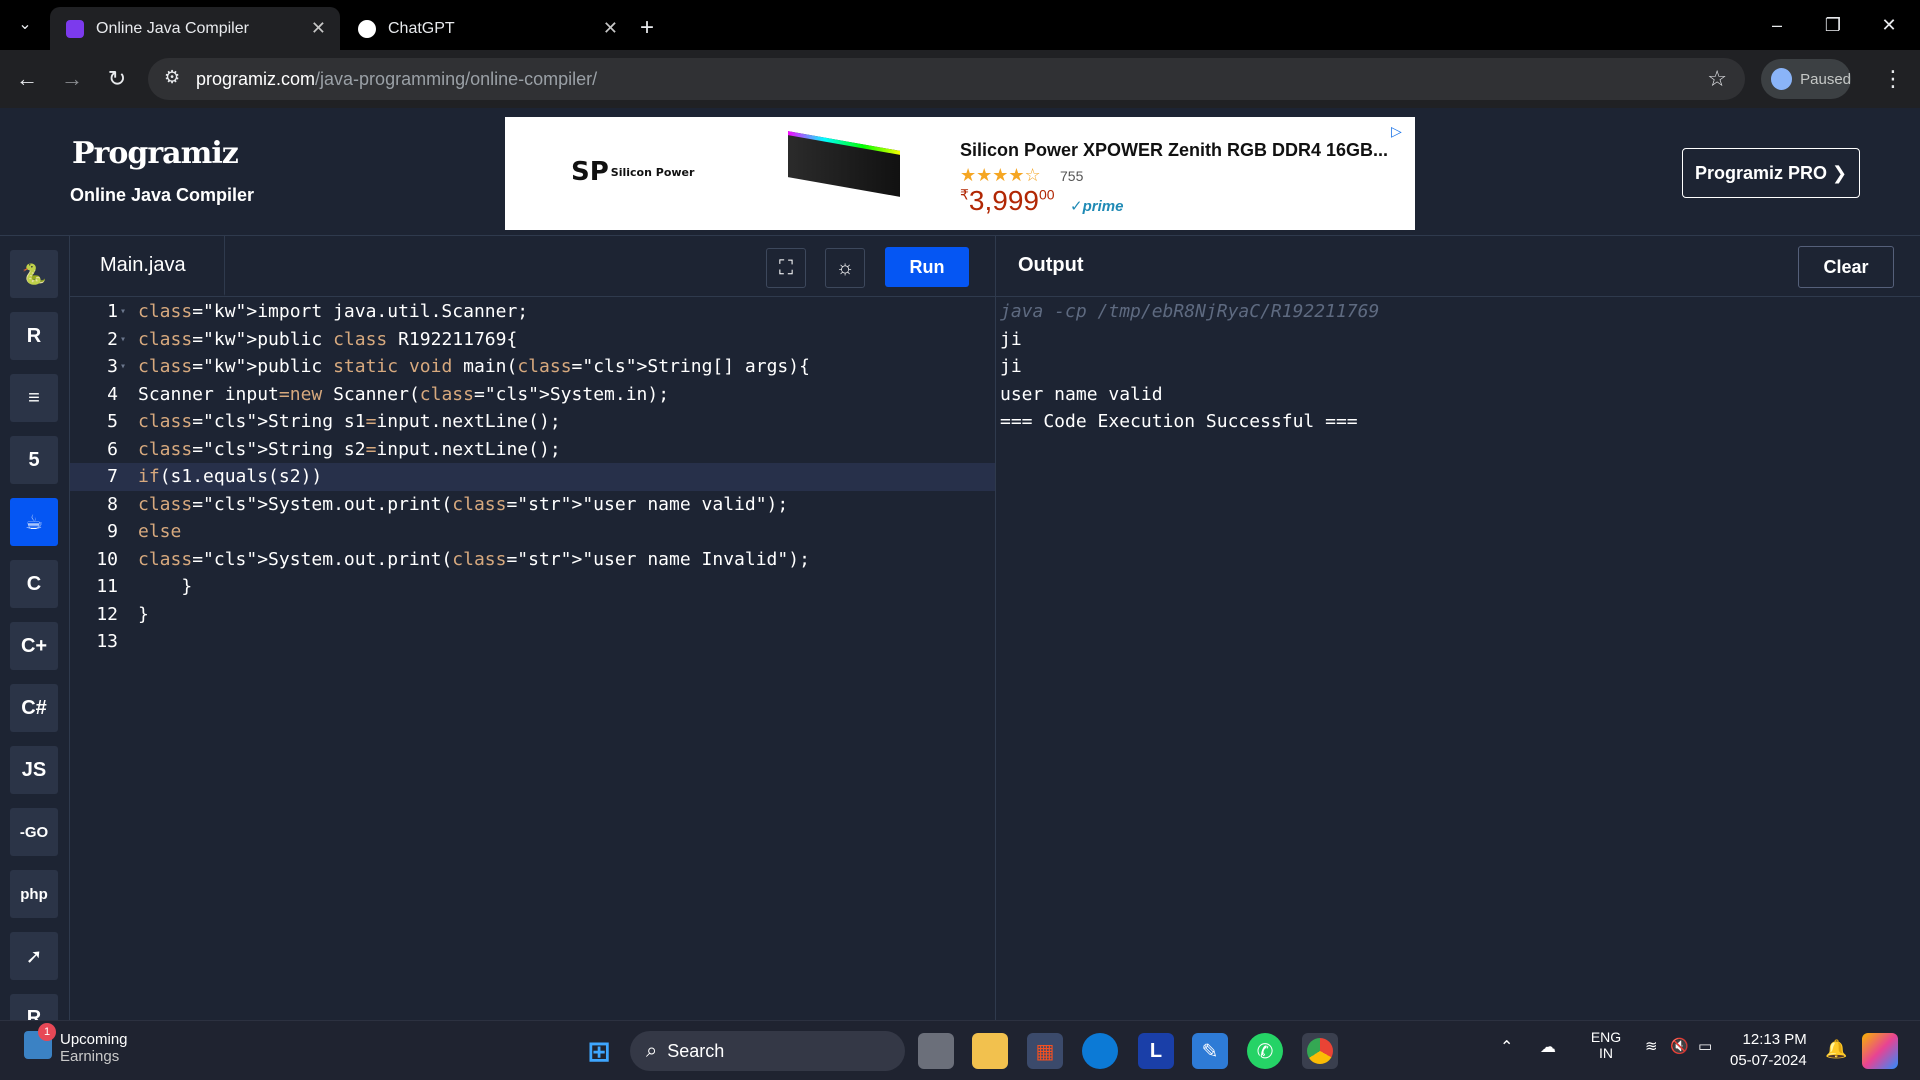 Image resolution: width=1920 pixels, height=1080 pixels. I want to click on fullscreen-icon: ⛶, so click(786, 268).